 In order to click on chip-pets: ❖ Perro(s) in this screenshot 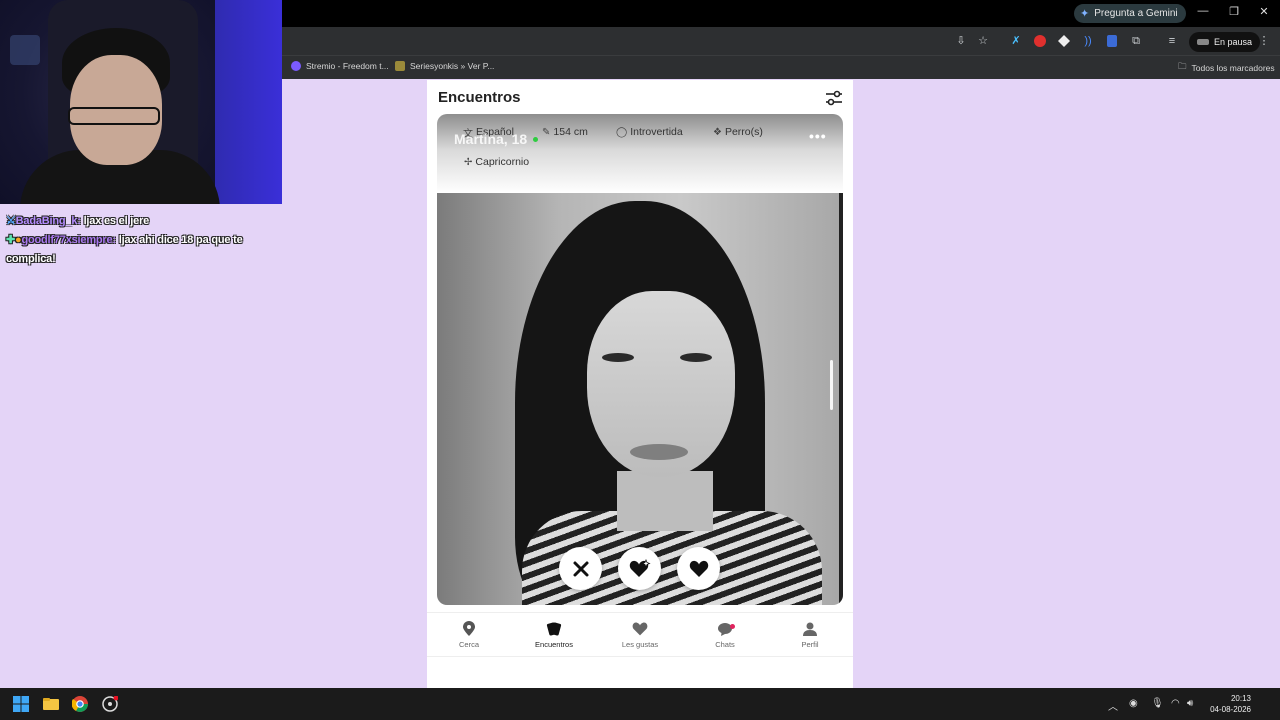, I will do `click(738, 132)`.